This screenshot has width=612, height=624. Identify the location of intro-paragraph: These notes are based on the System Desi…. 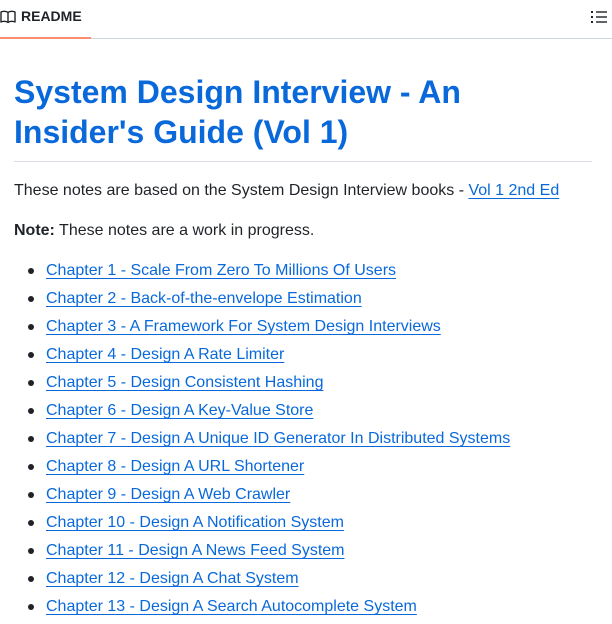
(286, 191).